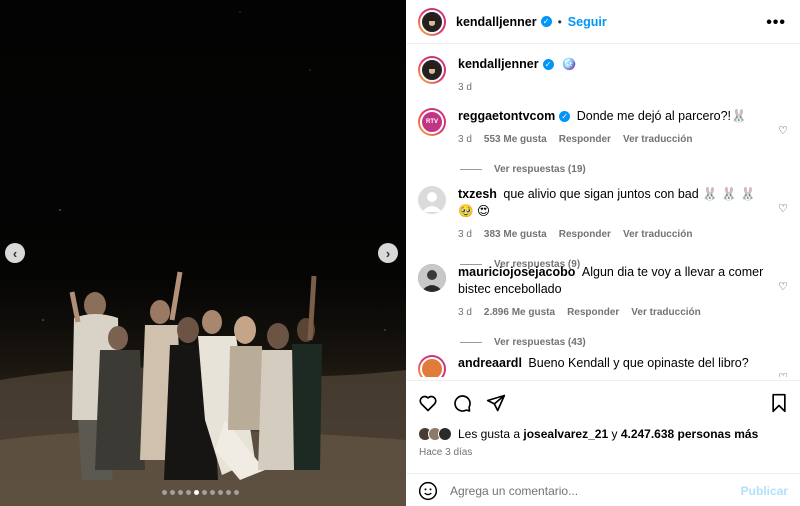 The image size is (800, 506). What do you see at coordinates (506, 116) in the screenshot?
I see `comment-username: reggaetontvcom` at bounding box center [506, 116].